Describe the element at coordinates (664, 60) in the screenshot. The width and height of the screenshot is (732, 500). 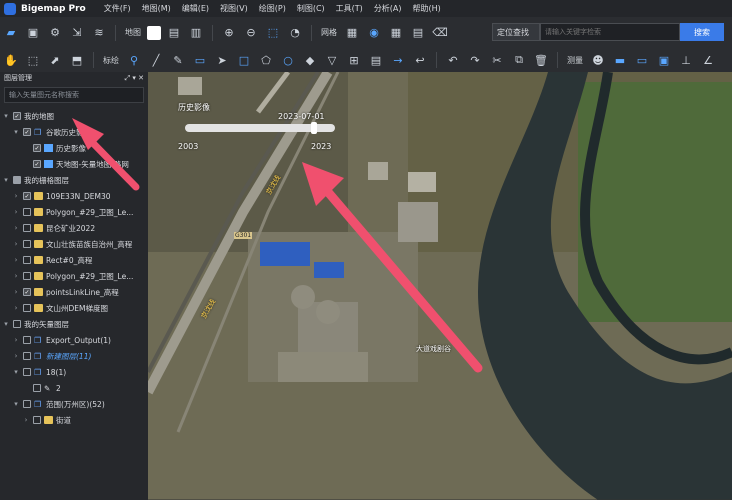
I see `map-measure-icon: ▣` at that location.